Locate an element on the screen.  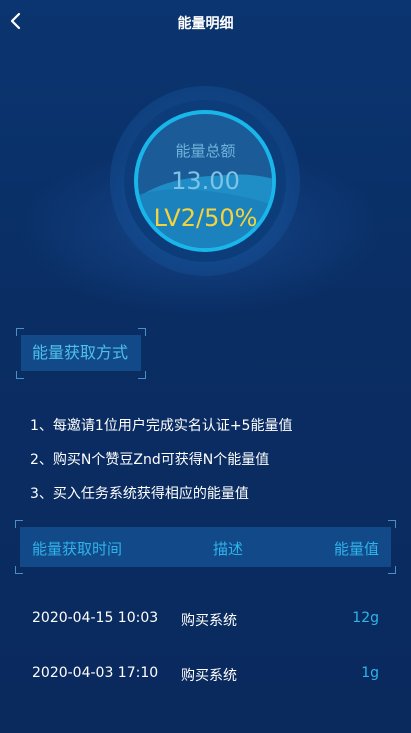
table-row: 2020-04-03 17:10 购买系统 1g is located at coordinates (205, 680).